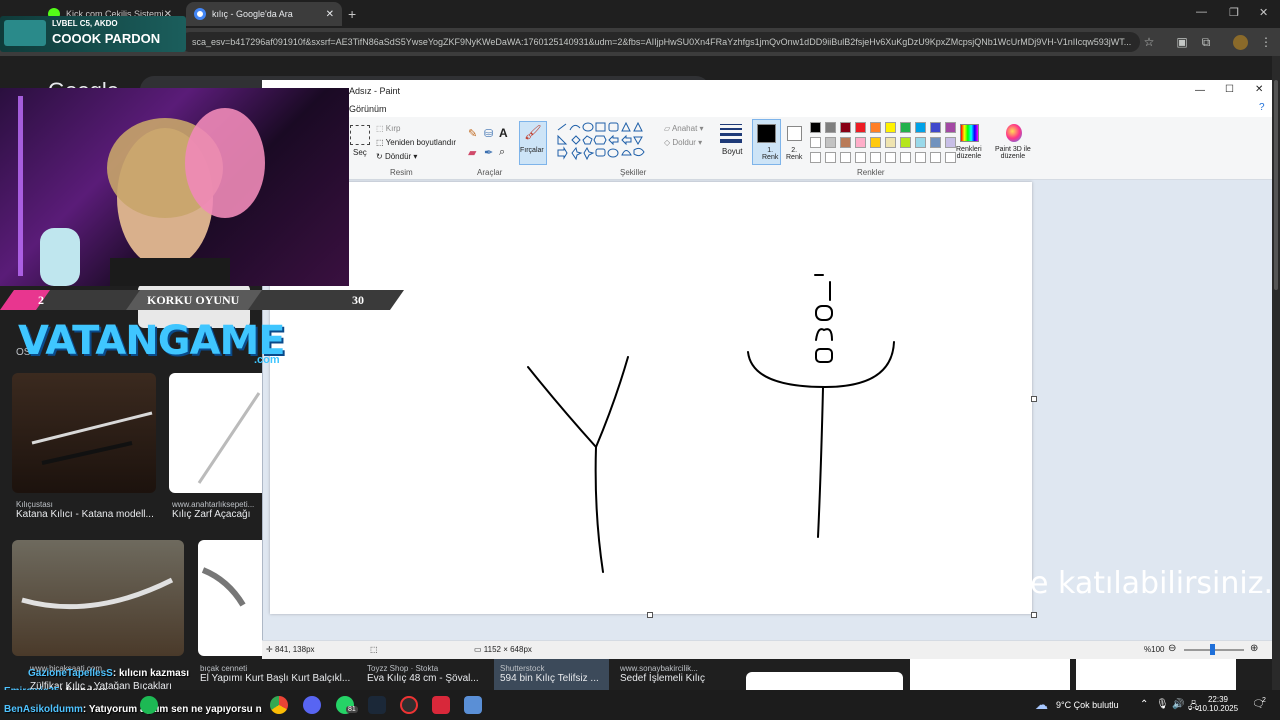  Describe the element at coordinates (312, 705) in the screenshot. I see `discord-icon` at that location.